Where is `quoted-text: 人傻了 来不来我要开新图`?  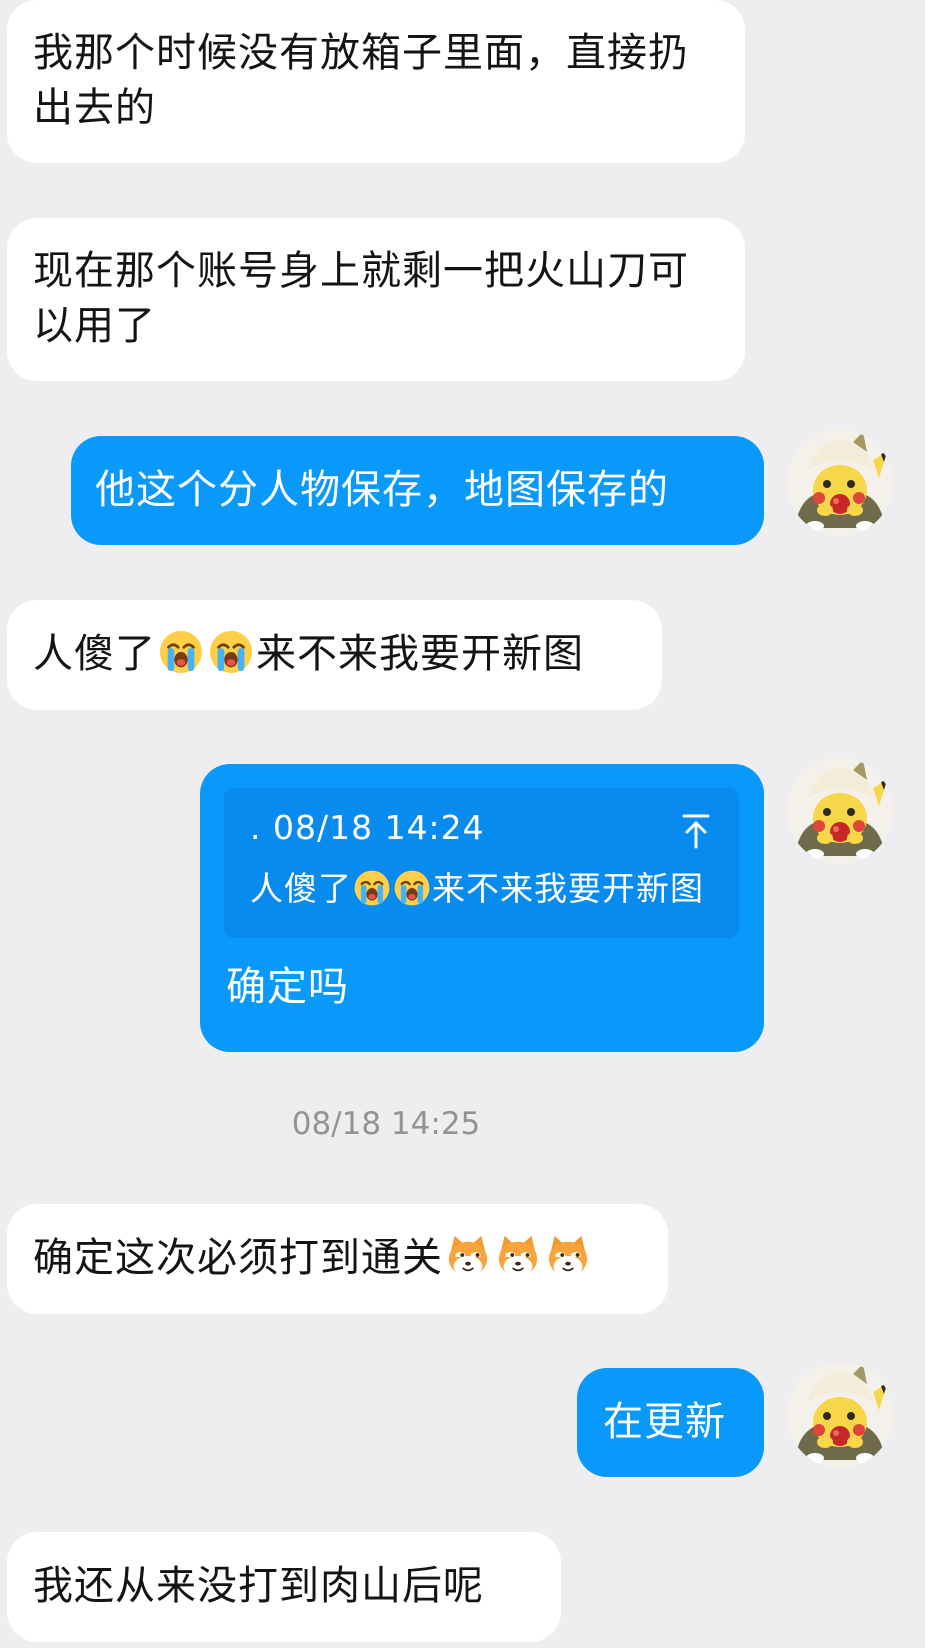
quoted-text: 人傻了 来不来我要开新图 is located at coordinates (481, 889).